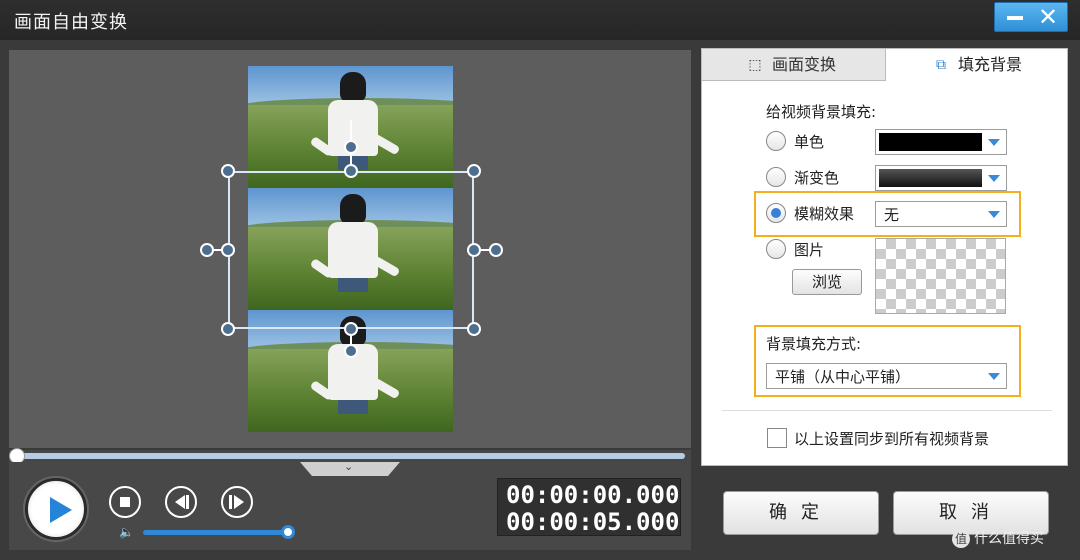 This screenshot has height=560, width=1080. I want to click on fill-section-title: 给视频背景填充:, so click(821, 112).